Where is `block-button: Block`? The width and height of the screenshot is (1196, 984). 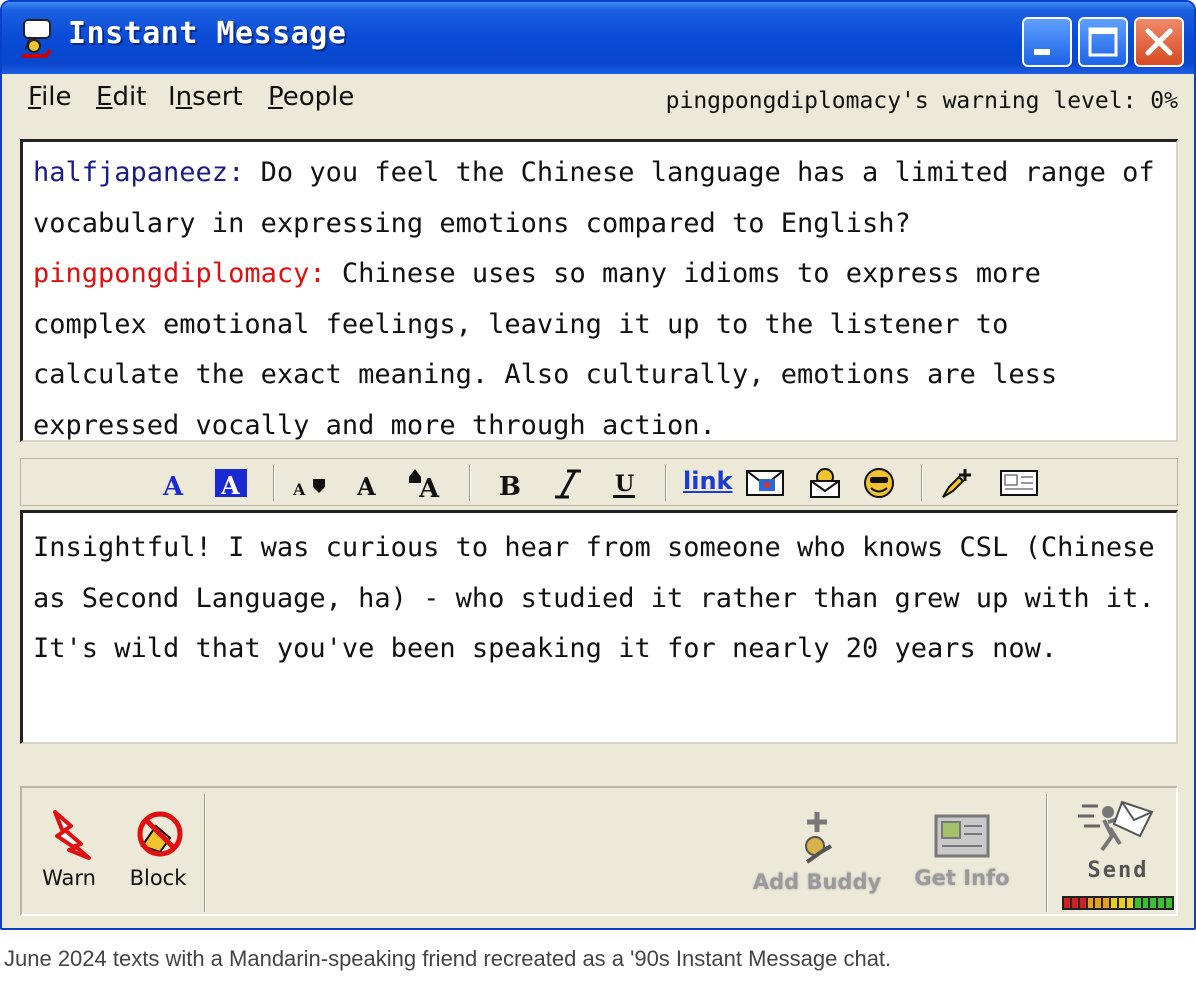 block-button: Block is located at coordinates (158, 848).